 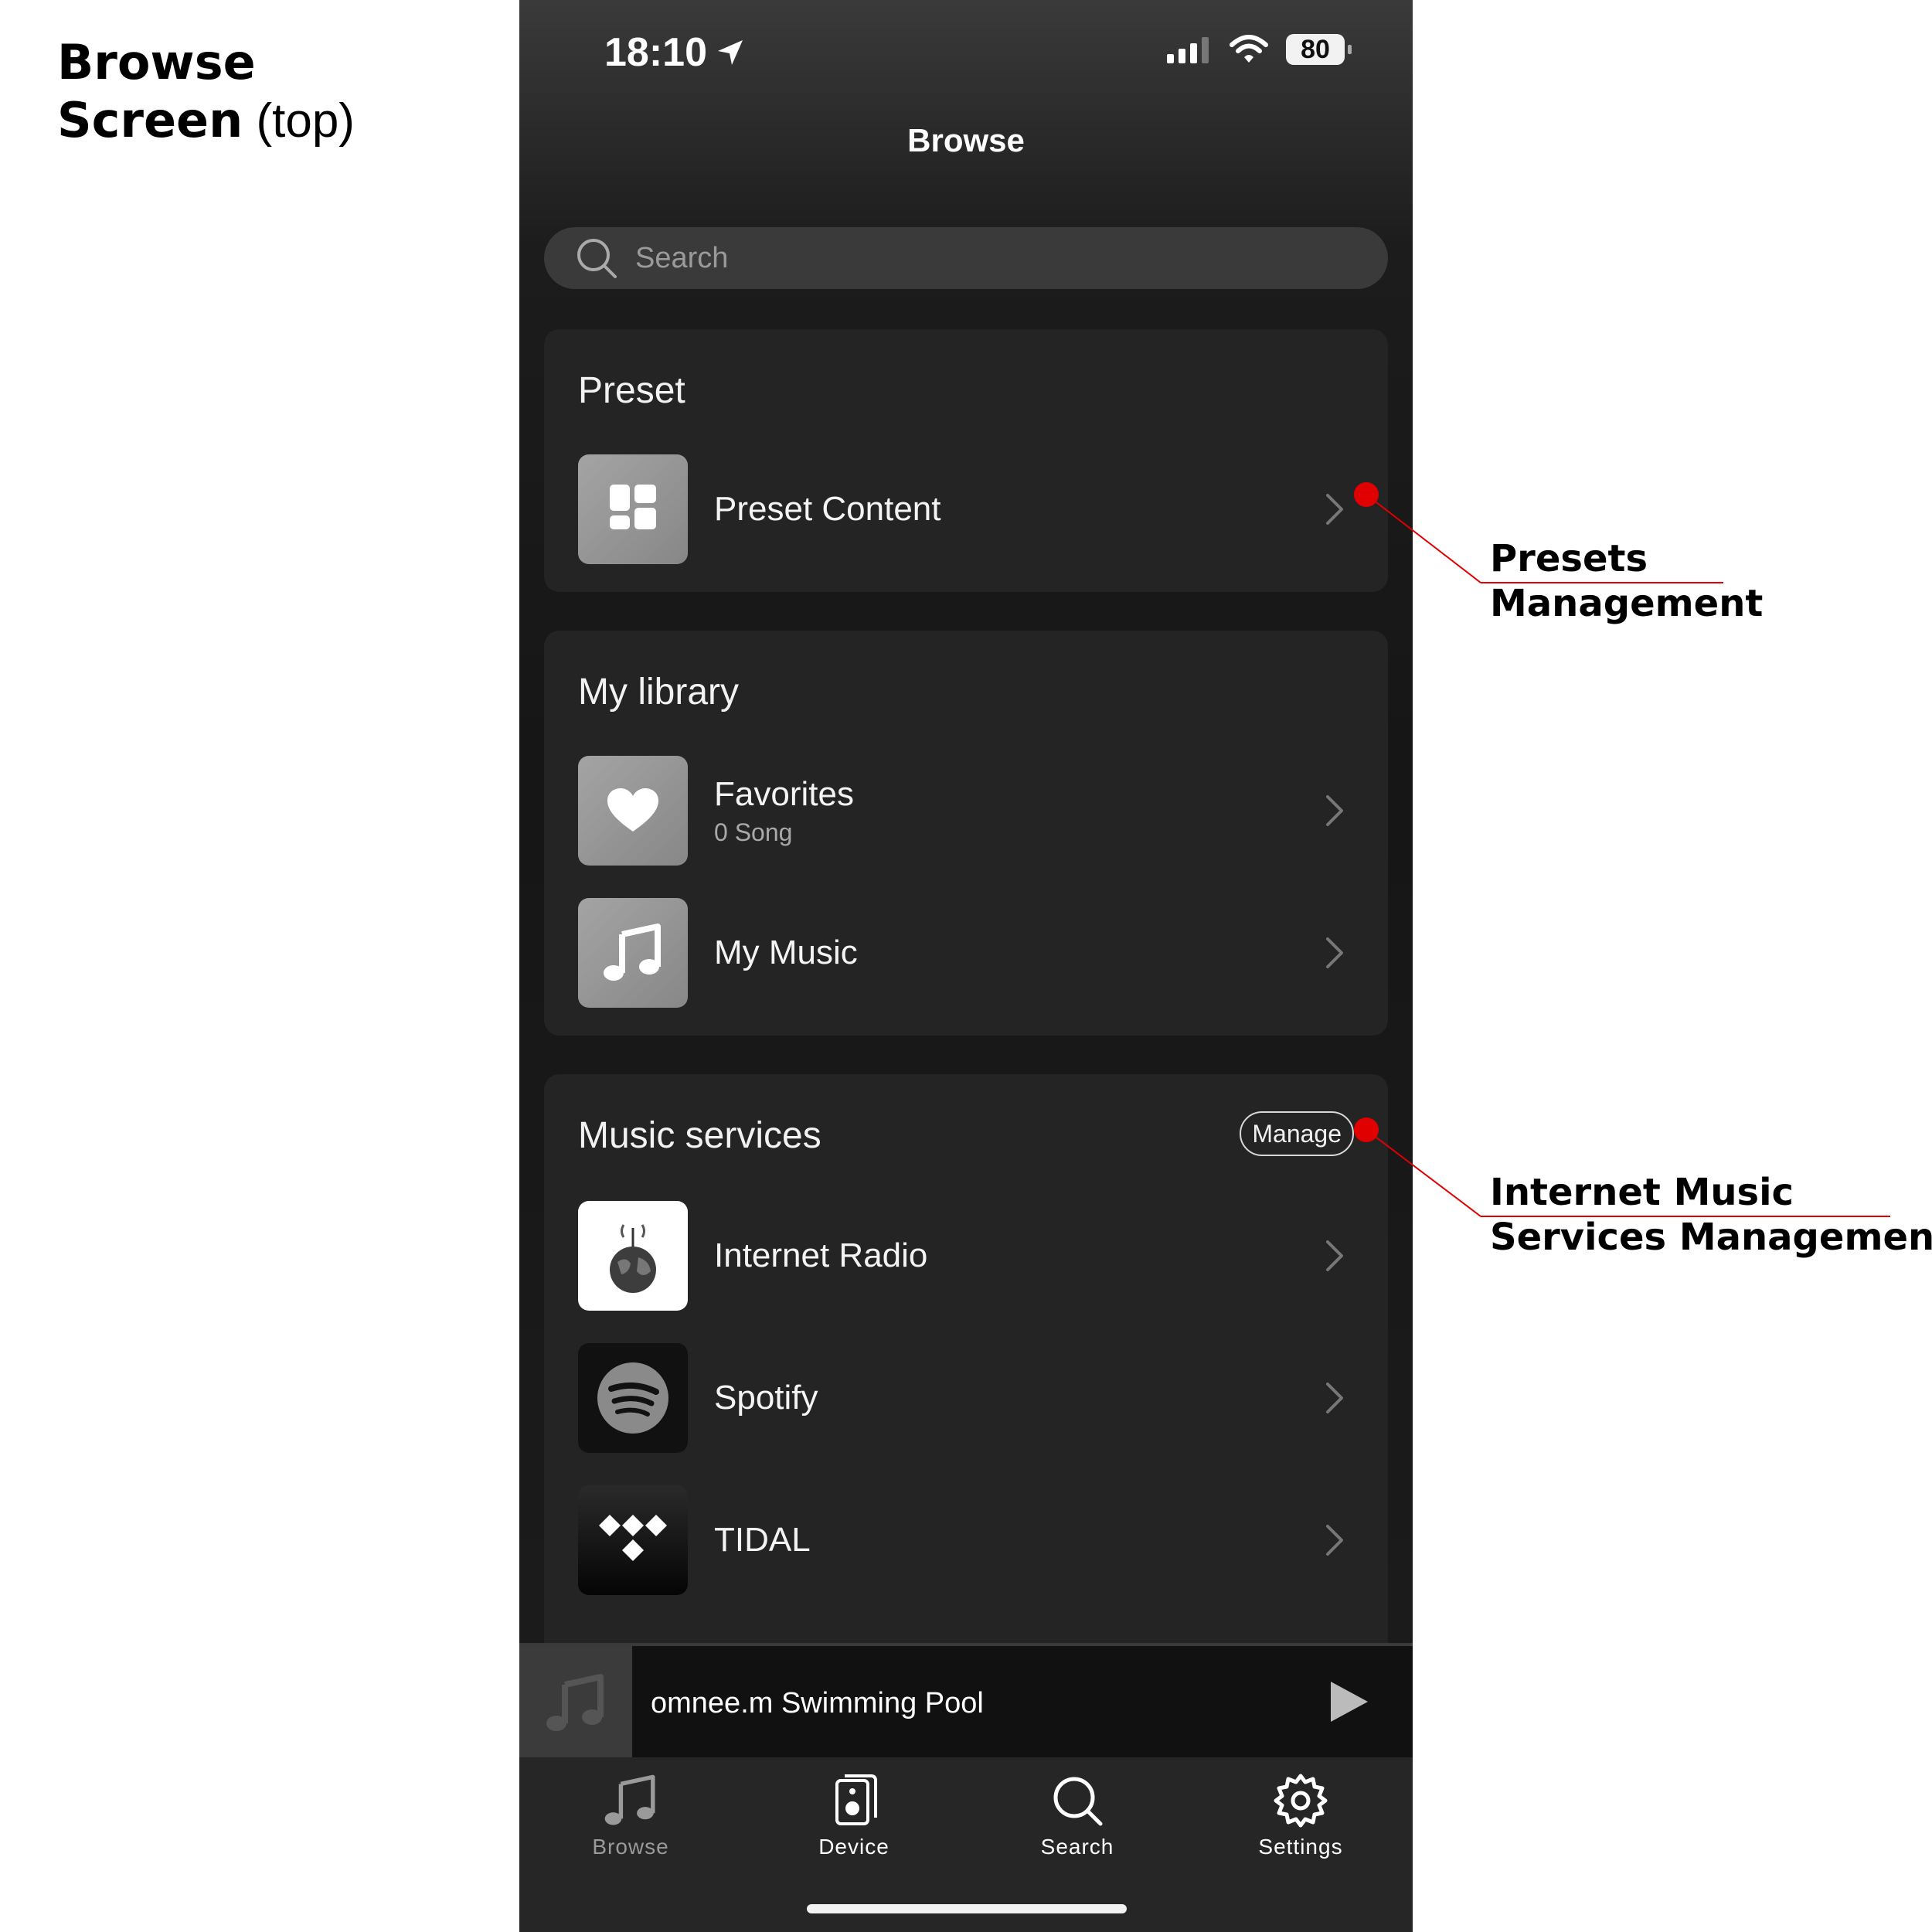 What do you see at coordinates (731, 53) in the screenshot?
I see `location-arrow-icon` at bounding box center [731, 53].